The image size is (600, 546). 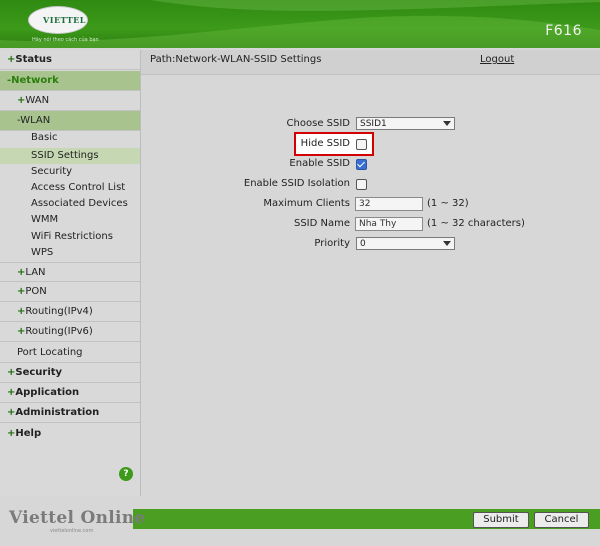 What do you see at coordinates (319, 163) in the screenshot?
I see `enable-ssid-label: Enable SSID` at bounding box center [319, 163].